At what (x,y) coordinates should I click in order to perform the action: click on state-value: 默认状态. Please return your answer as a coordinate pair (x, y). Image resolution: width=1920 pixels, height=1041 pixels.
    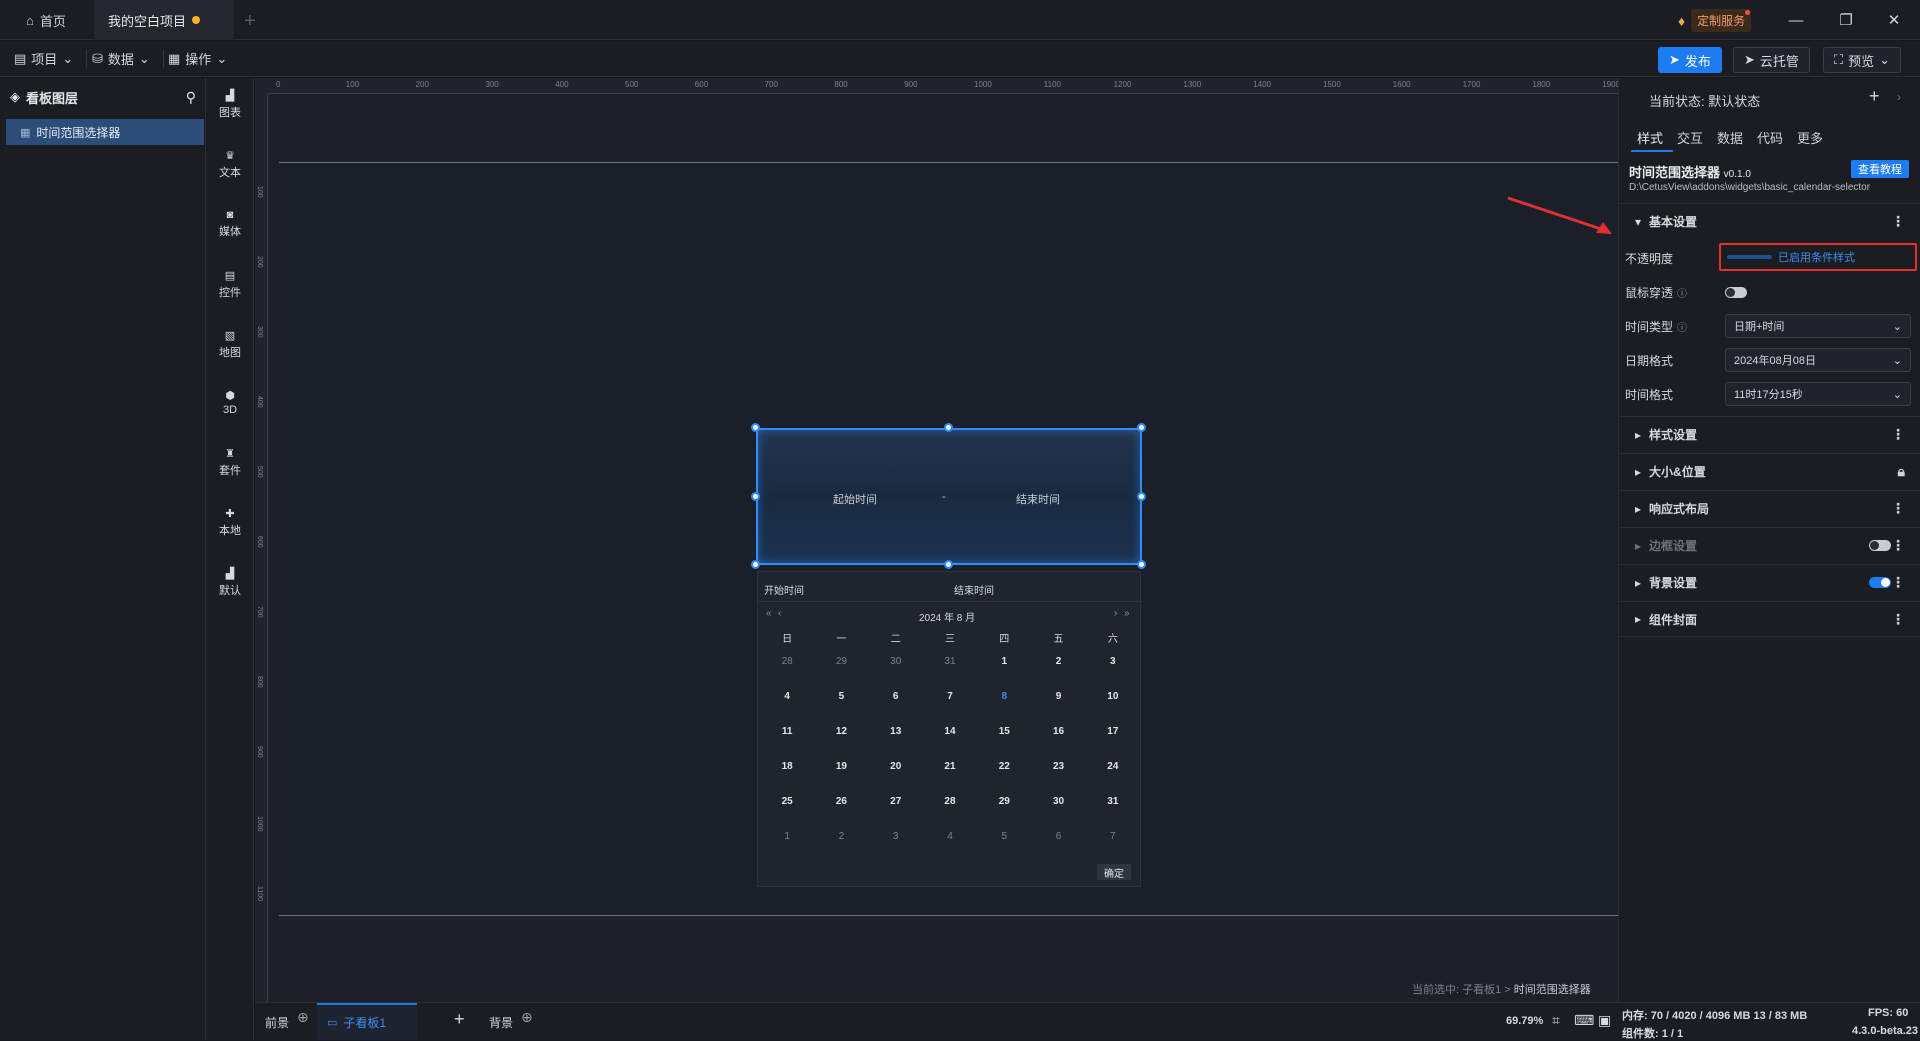
    Looking at the image, I should click on (1734, 101).